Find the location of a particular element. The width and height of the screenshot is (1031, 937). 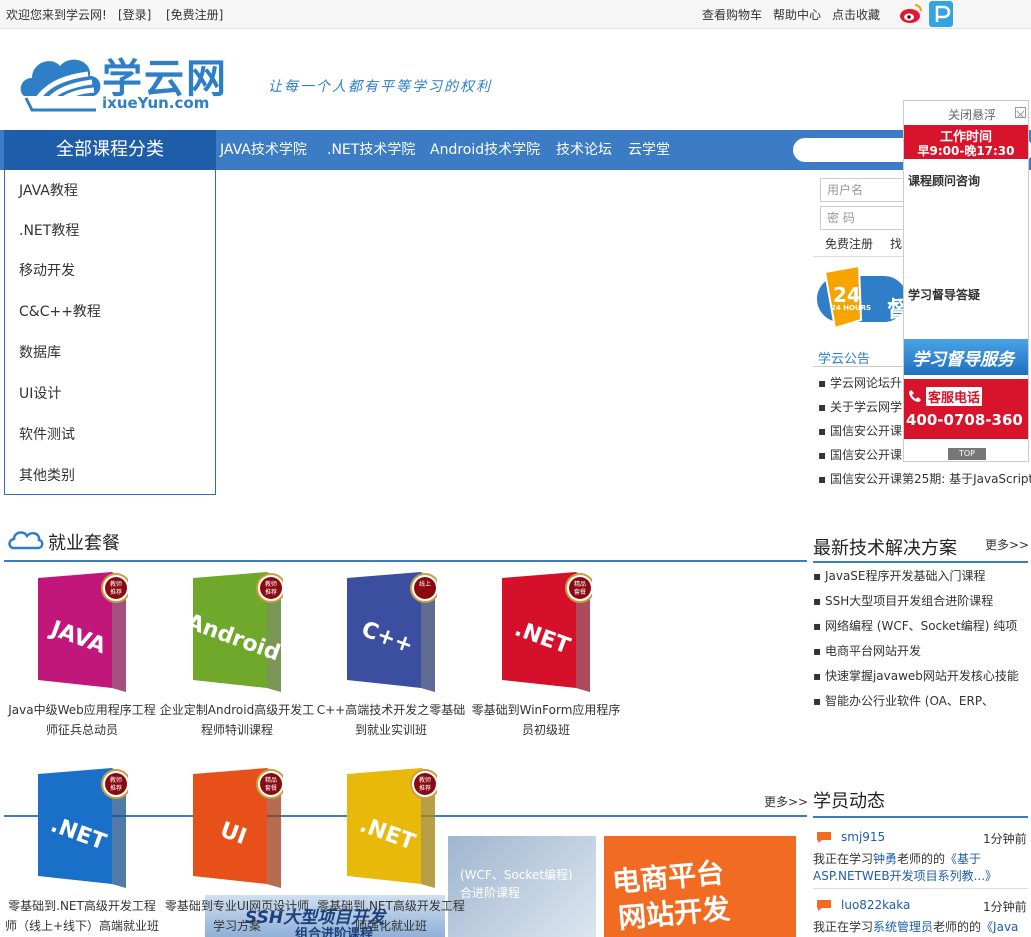

course-name: 零基础到WinForm应用程序 员初级班 is located at coordinates (546, 720).